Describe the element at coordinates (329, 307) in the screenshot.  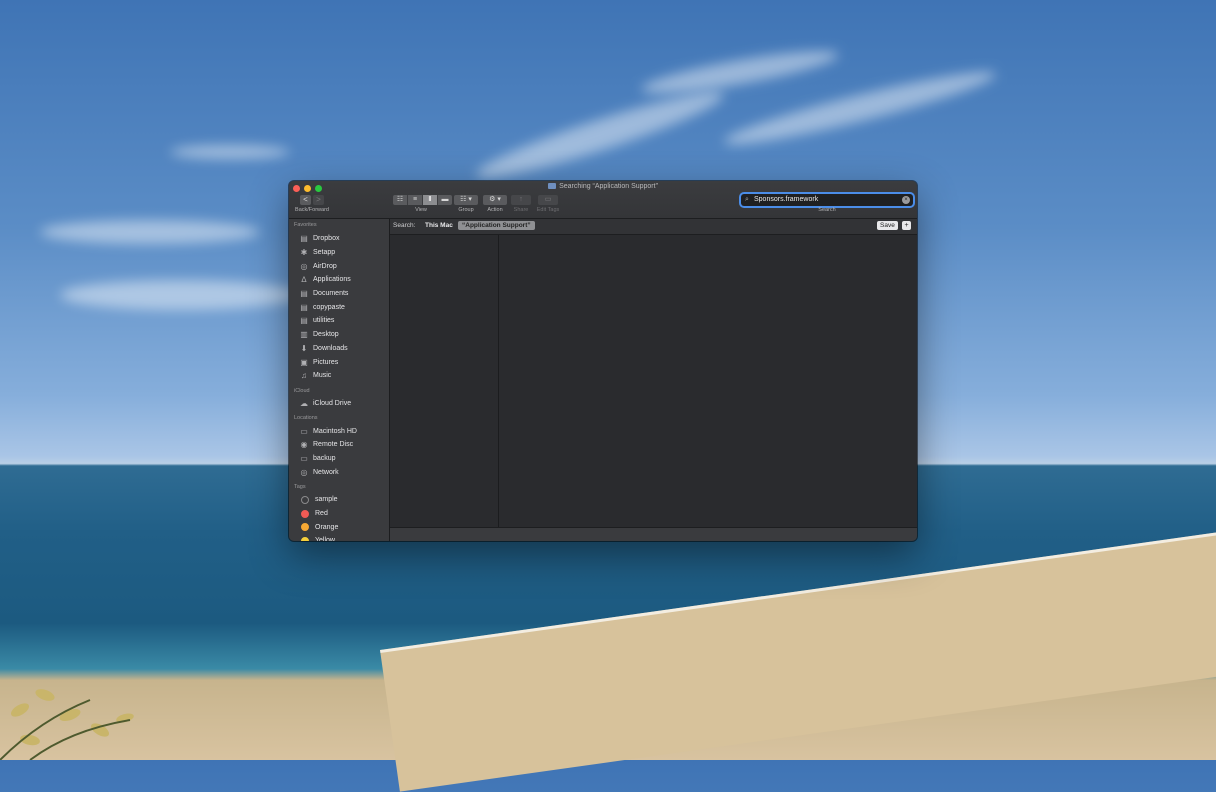
I see `sidebar-item-label: copypaste` at that location.